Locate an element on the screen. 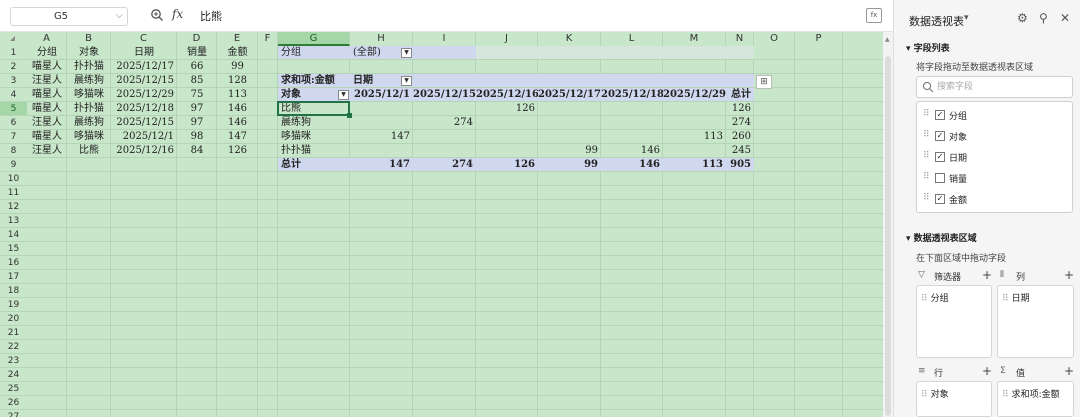  pivot-total-cell: 274 is located at coordinates (444, 165).